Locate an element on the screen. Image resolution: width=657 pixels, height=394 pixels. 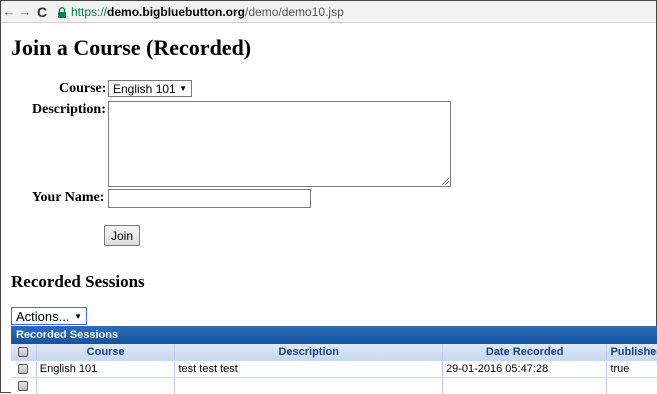
column-header-course: Course is located at coordinates (106, 352).